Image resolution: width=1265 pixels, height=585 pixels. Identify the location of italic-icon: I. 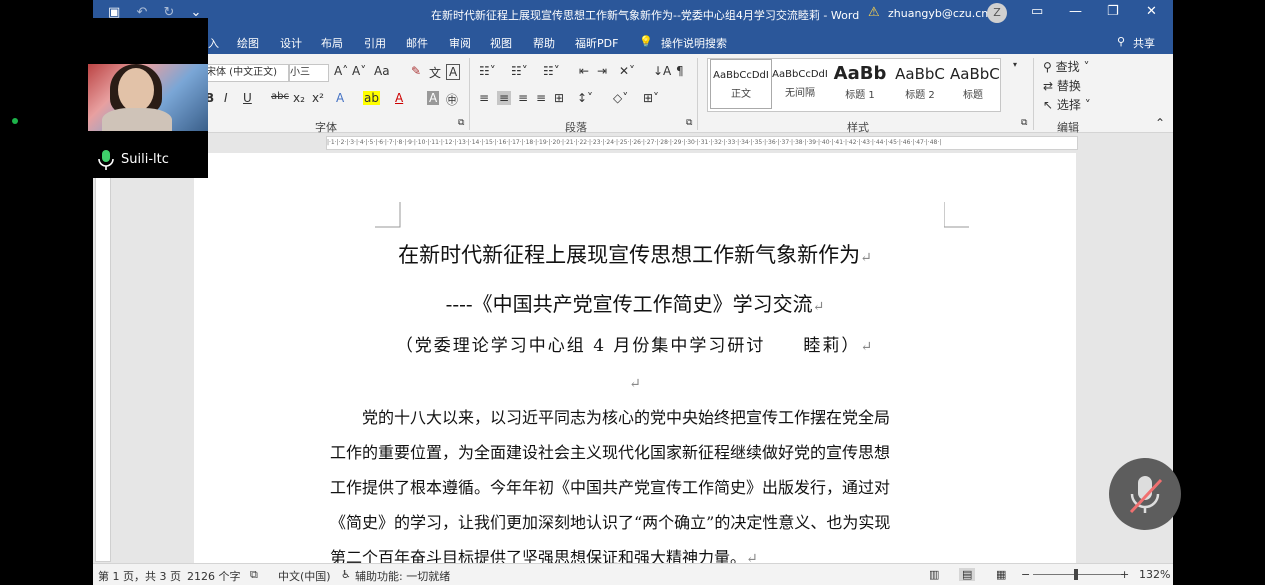
(226, 98).